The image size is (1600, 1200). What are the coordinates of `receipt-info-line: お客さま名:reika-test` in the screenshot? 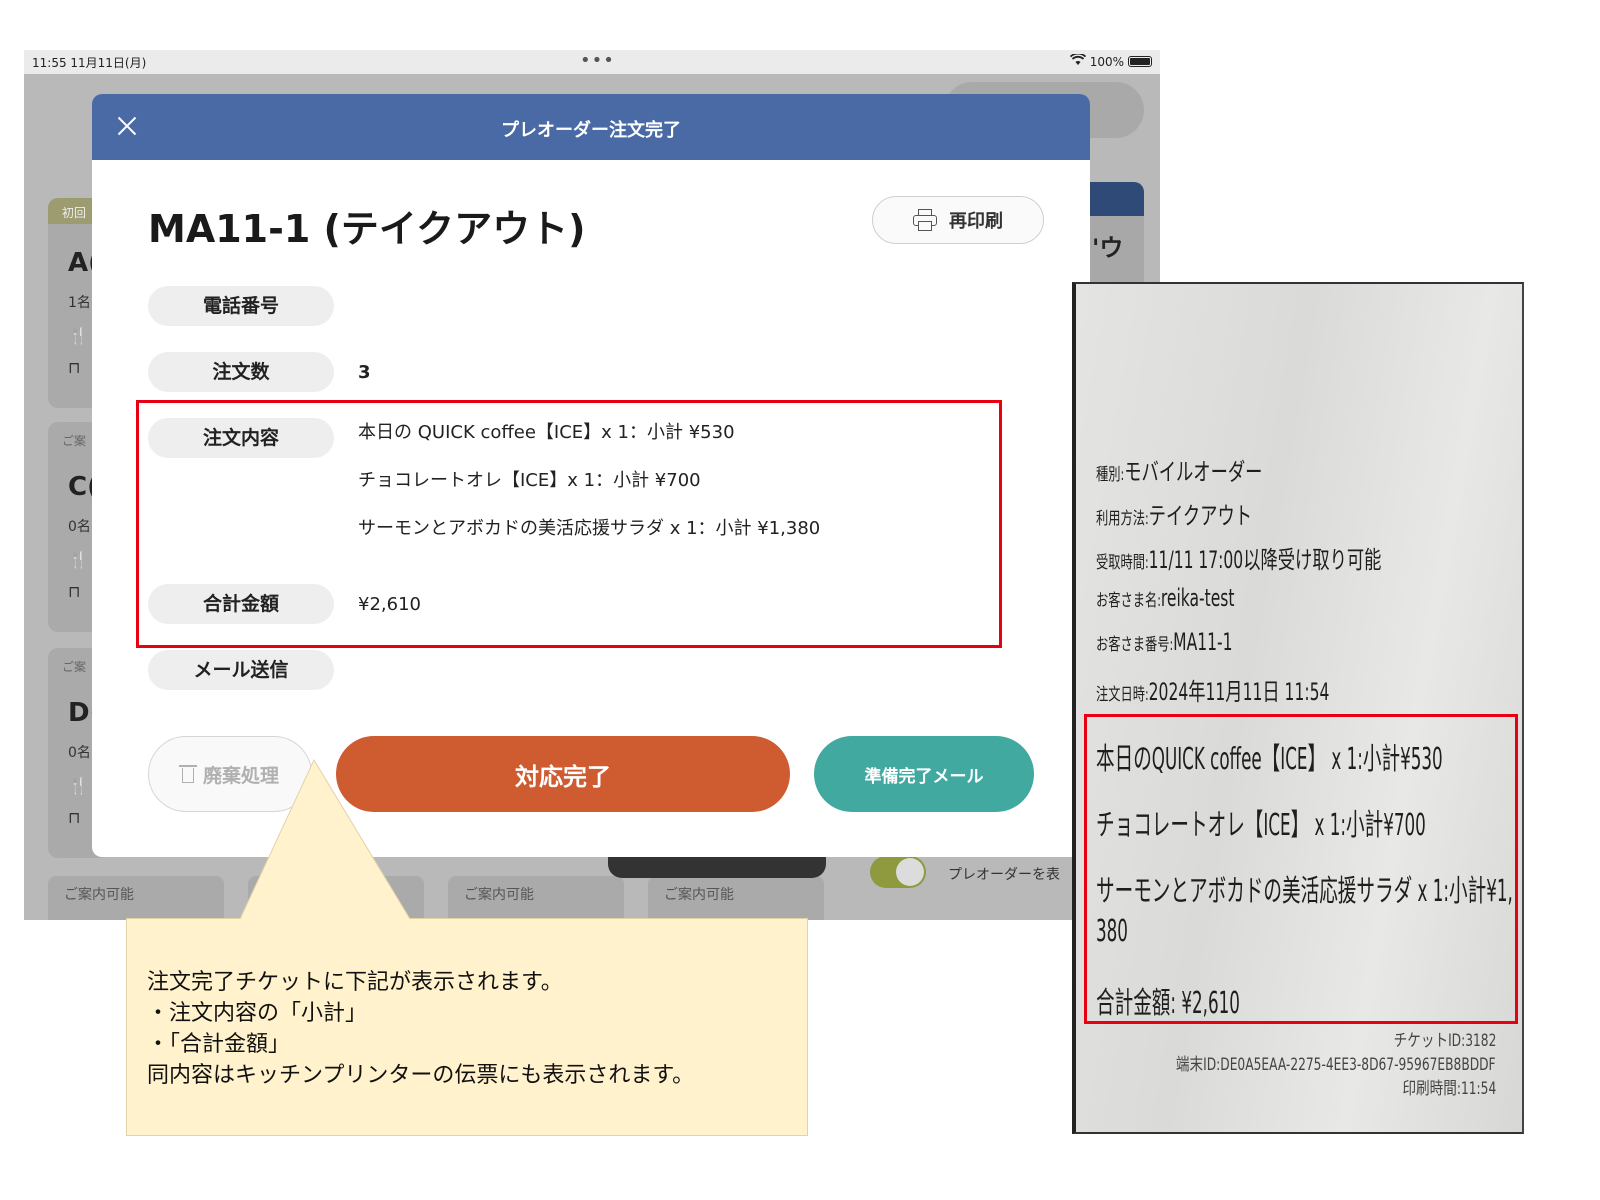 It's located at (1165, 598).